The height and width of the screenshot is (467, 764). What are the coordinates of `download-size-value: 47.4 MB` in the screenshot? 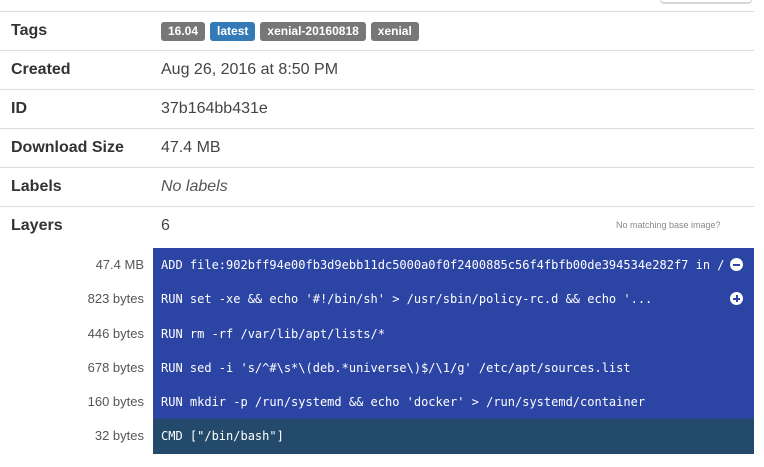 It's located at (191, 147).